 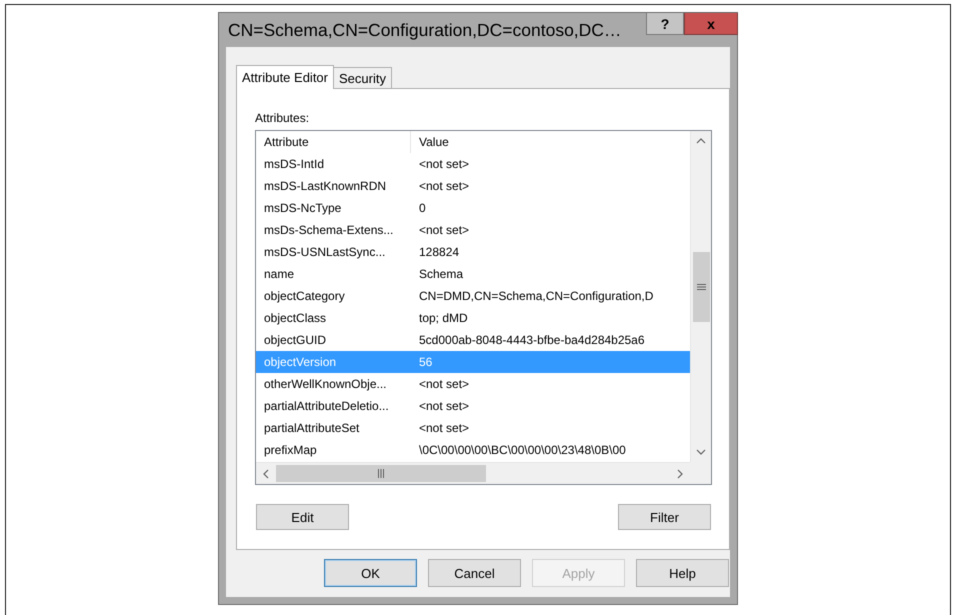 I want to click on tab: Security, so click(x=362, y=77).